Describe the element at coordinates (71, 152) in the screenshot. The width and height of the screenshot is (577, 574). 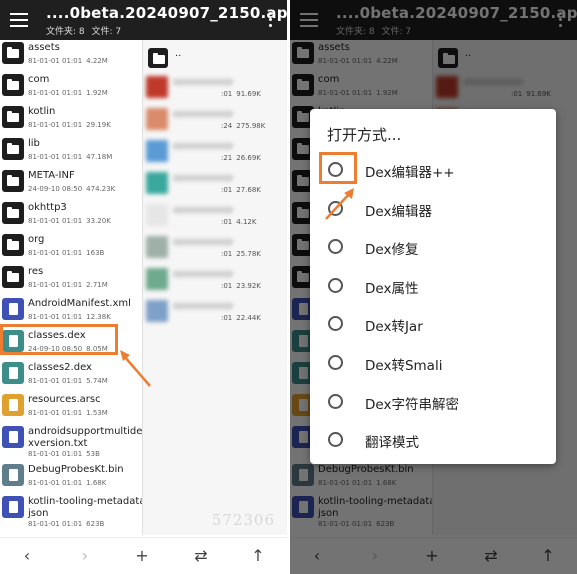
I see `file-list-item: lib 81-01-01 01:0147.18M` at that location.